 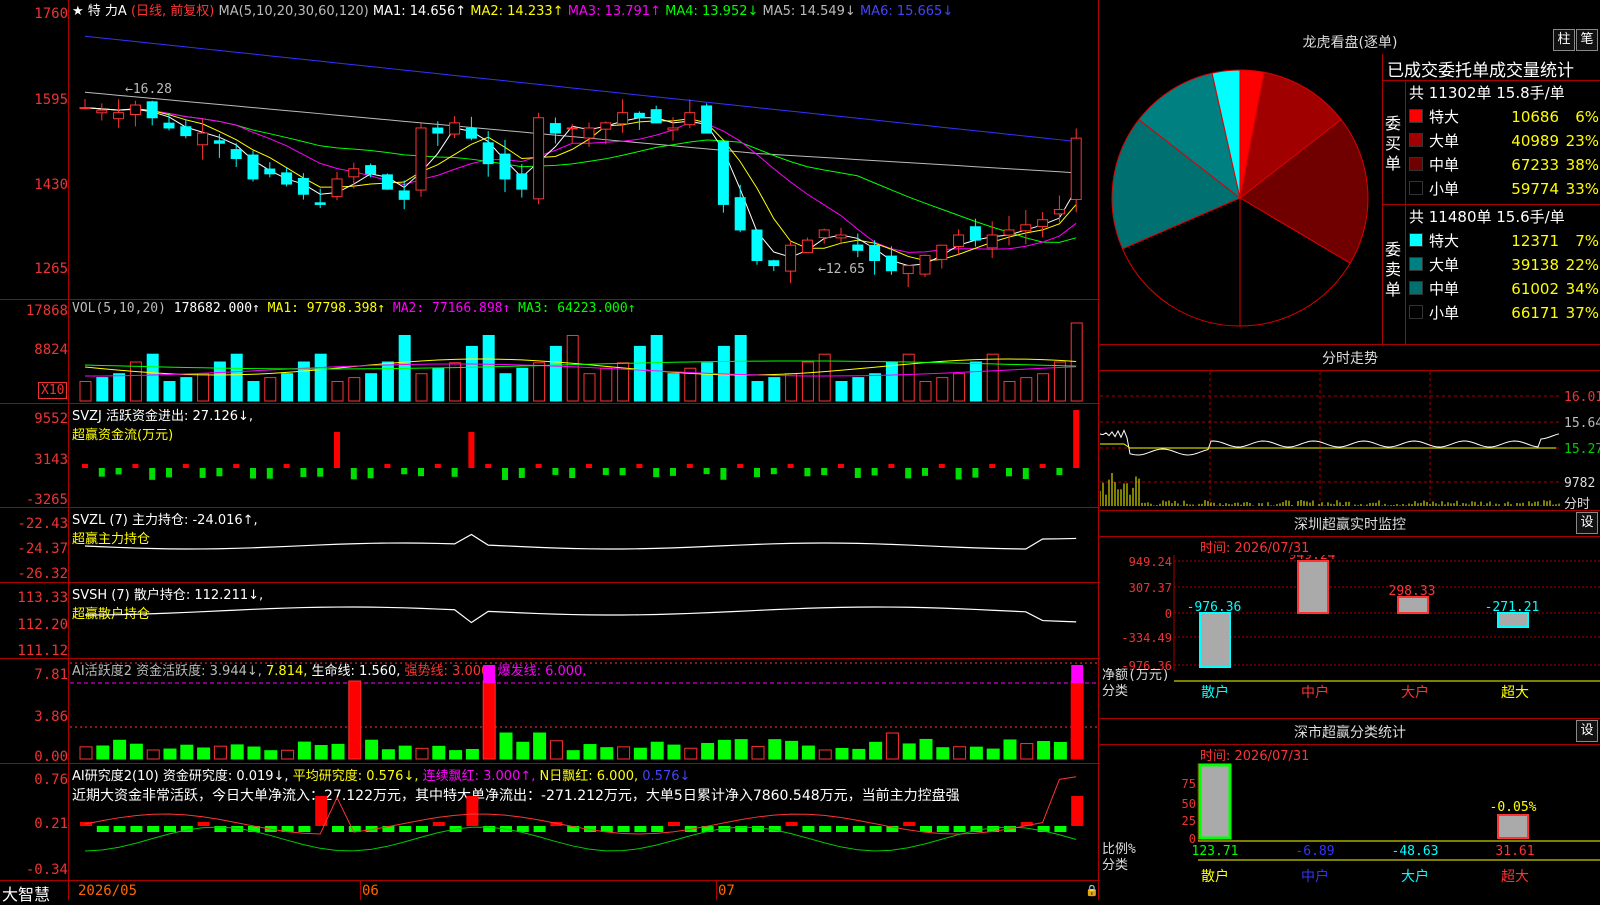 I want to click on bar-mode-button: 柱, so click(x=1564, y=40).